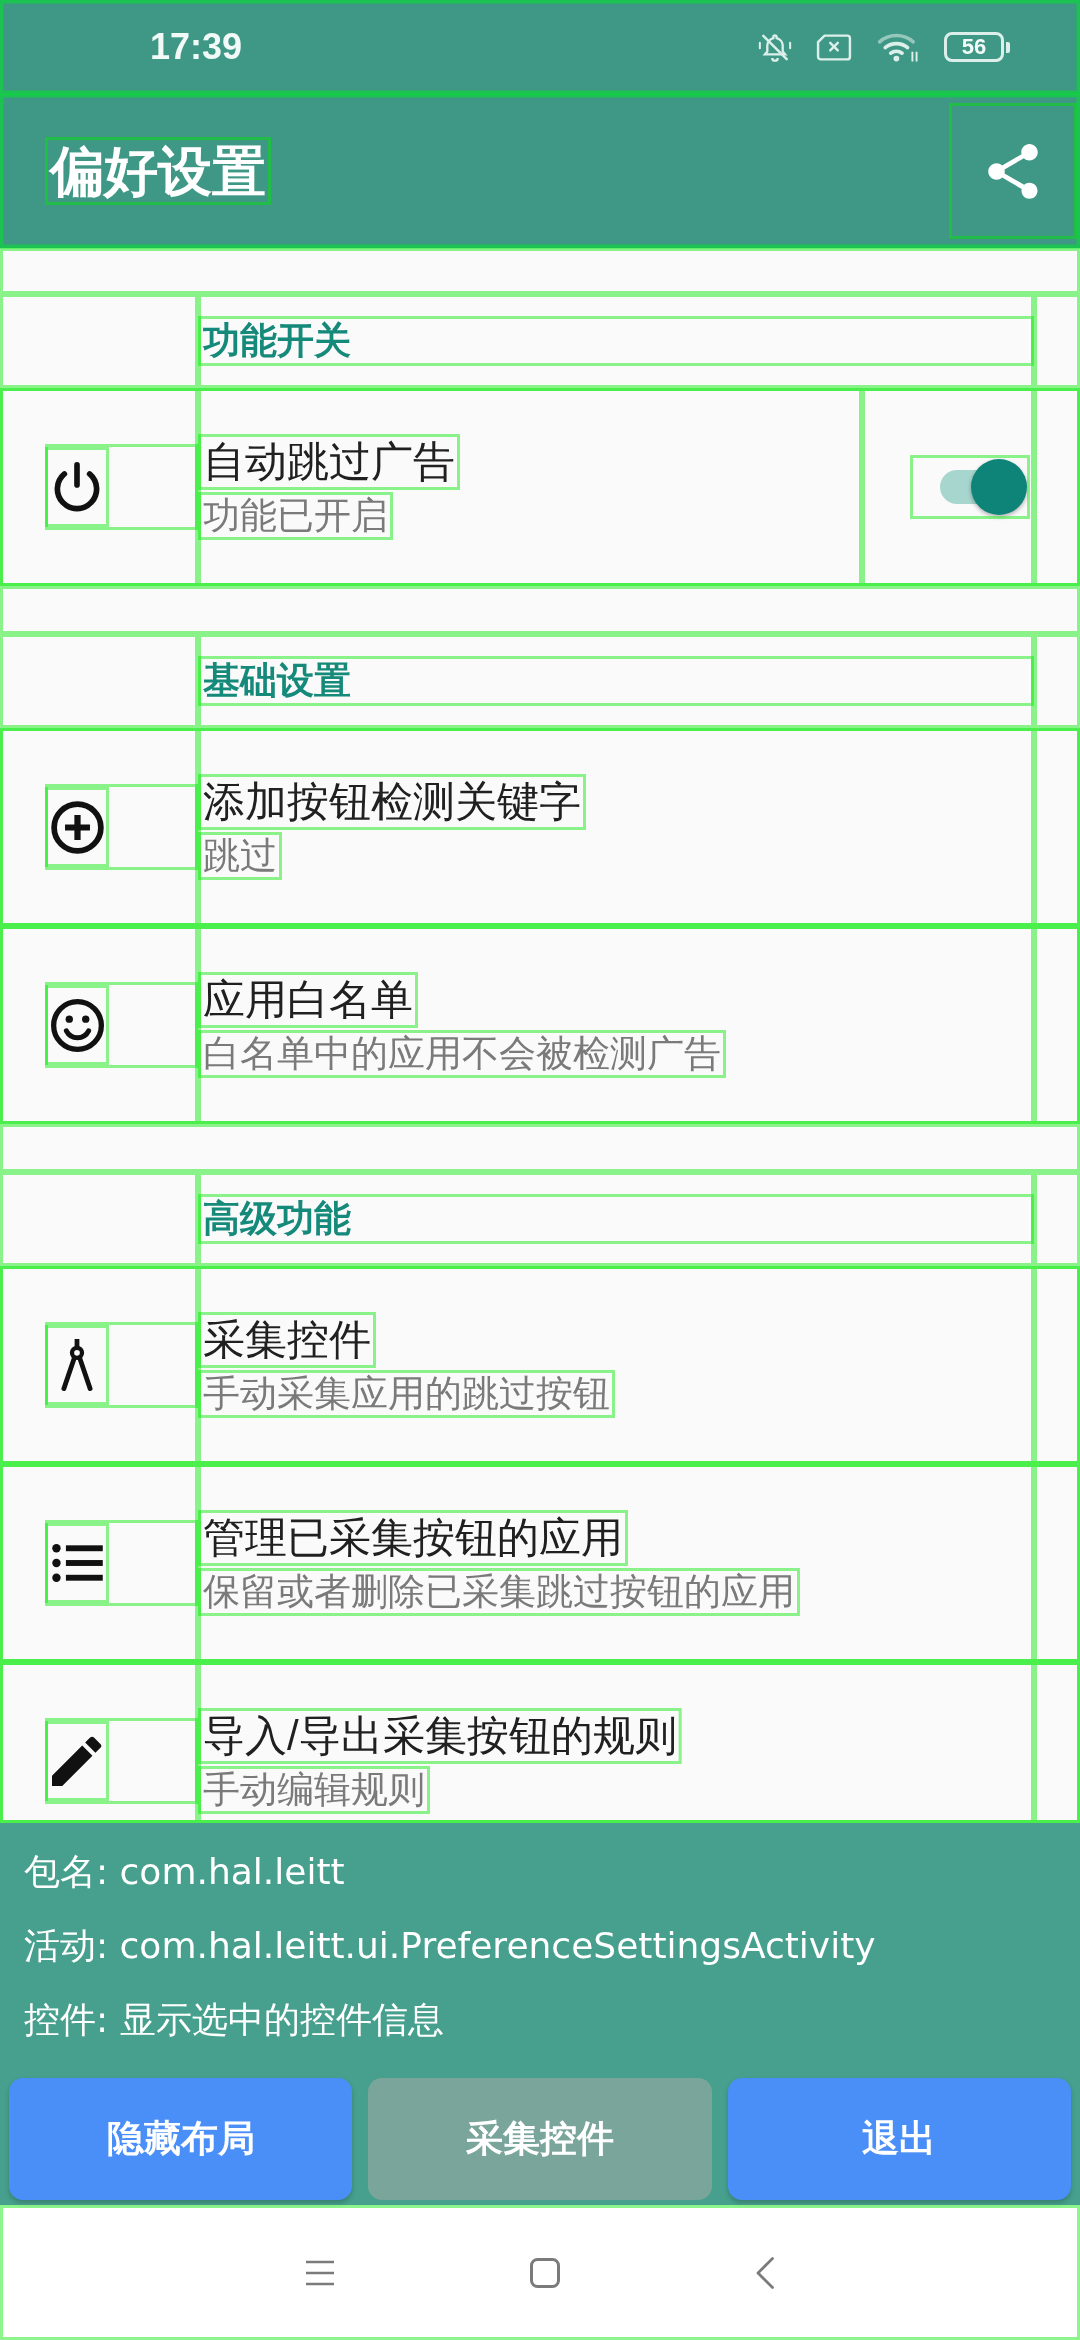  I want to click on preference-summary: 保留或者删除已采集跳过按钮的应用, so click(499, 1592).